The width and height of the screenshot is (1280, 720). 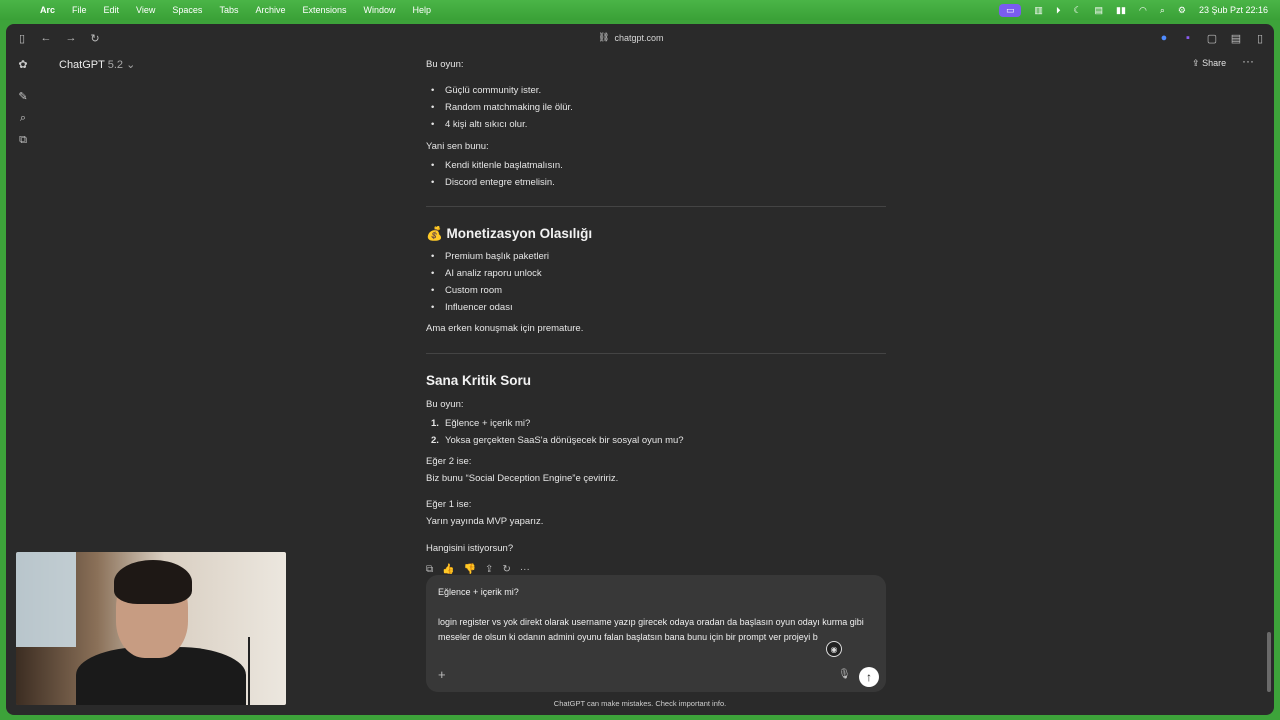 What do you see at coordinates (525, 569) in the screenshot?
I see `more-actions-icon: ···` at bounding box center [525, 569].